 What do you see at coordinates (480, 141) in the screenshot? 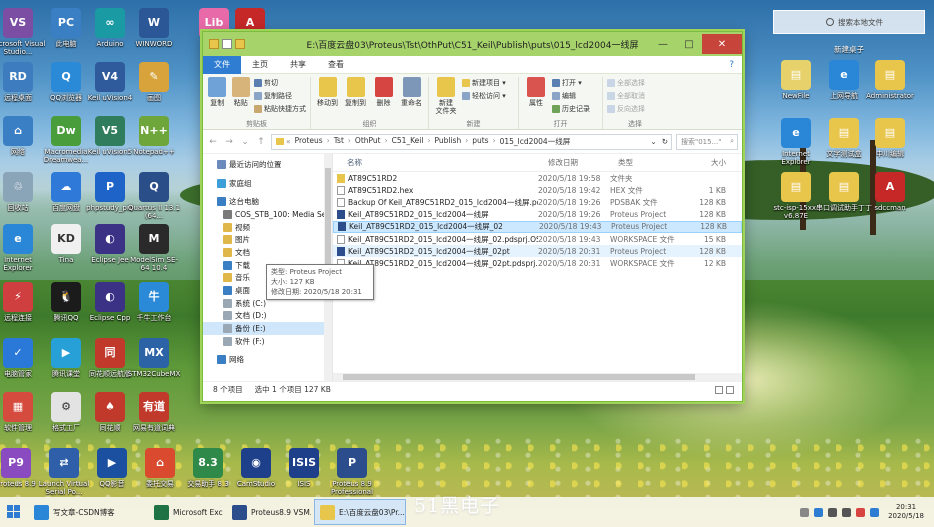
I see `breadcrumb-item: puts` at bounding box center [480, 141].